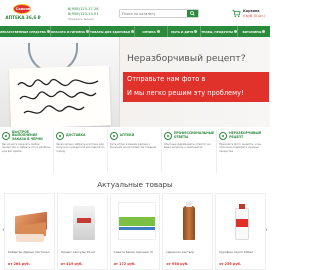  I want to click on product-card: Каберган Адванс пастилки от 264 руб., so click(29, 231).